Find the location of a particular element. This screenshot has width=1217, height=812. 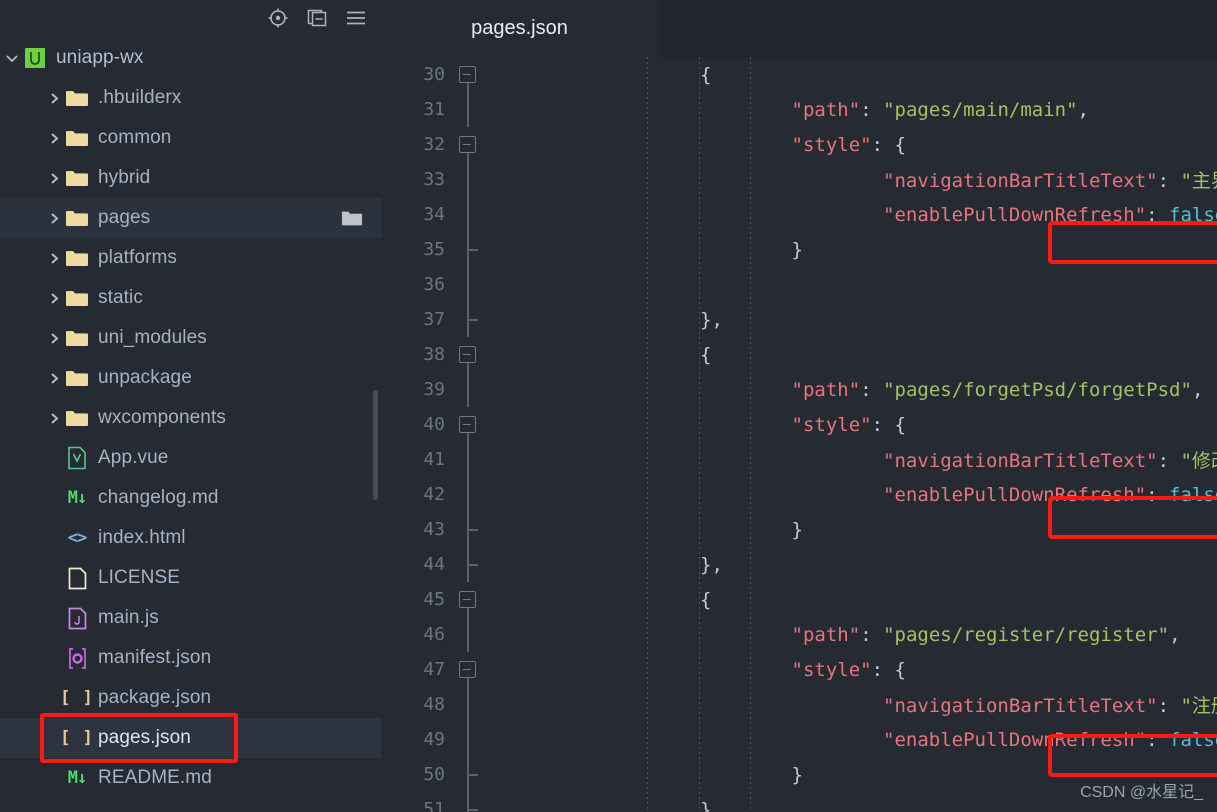

new-folder-icon is located at coordinates (352, 218).